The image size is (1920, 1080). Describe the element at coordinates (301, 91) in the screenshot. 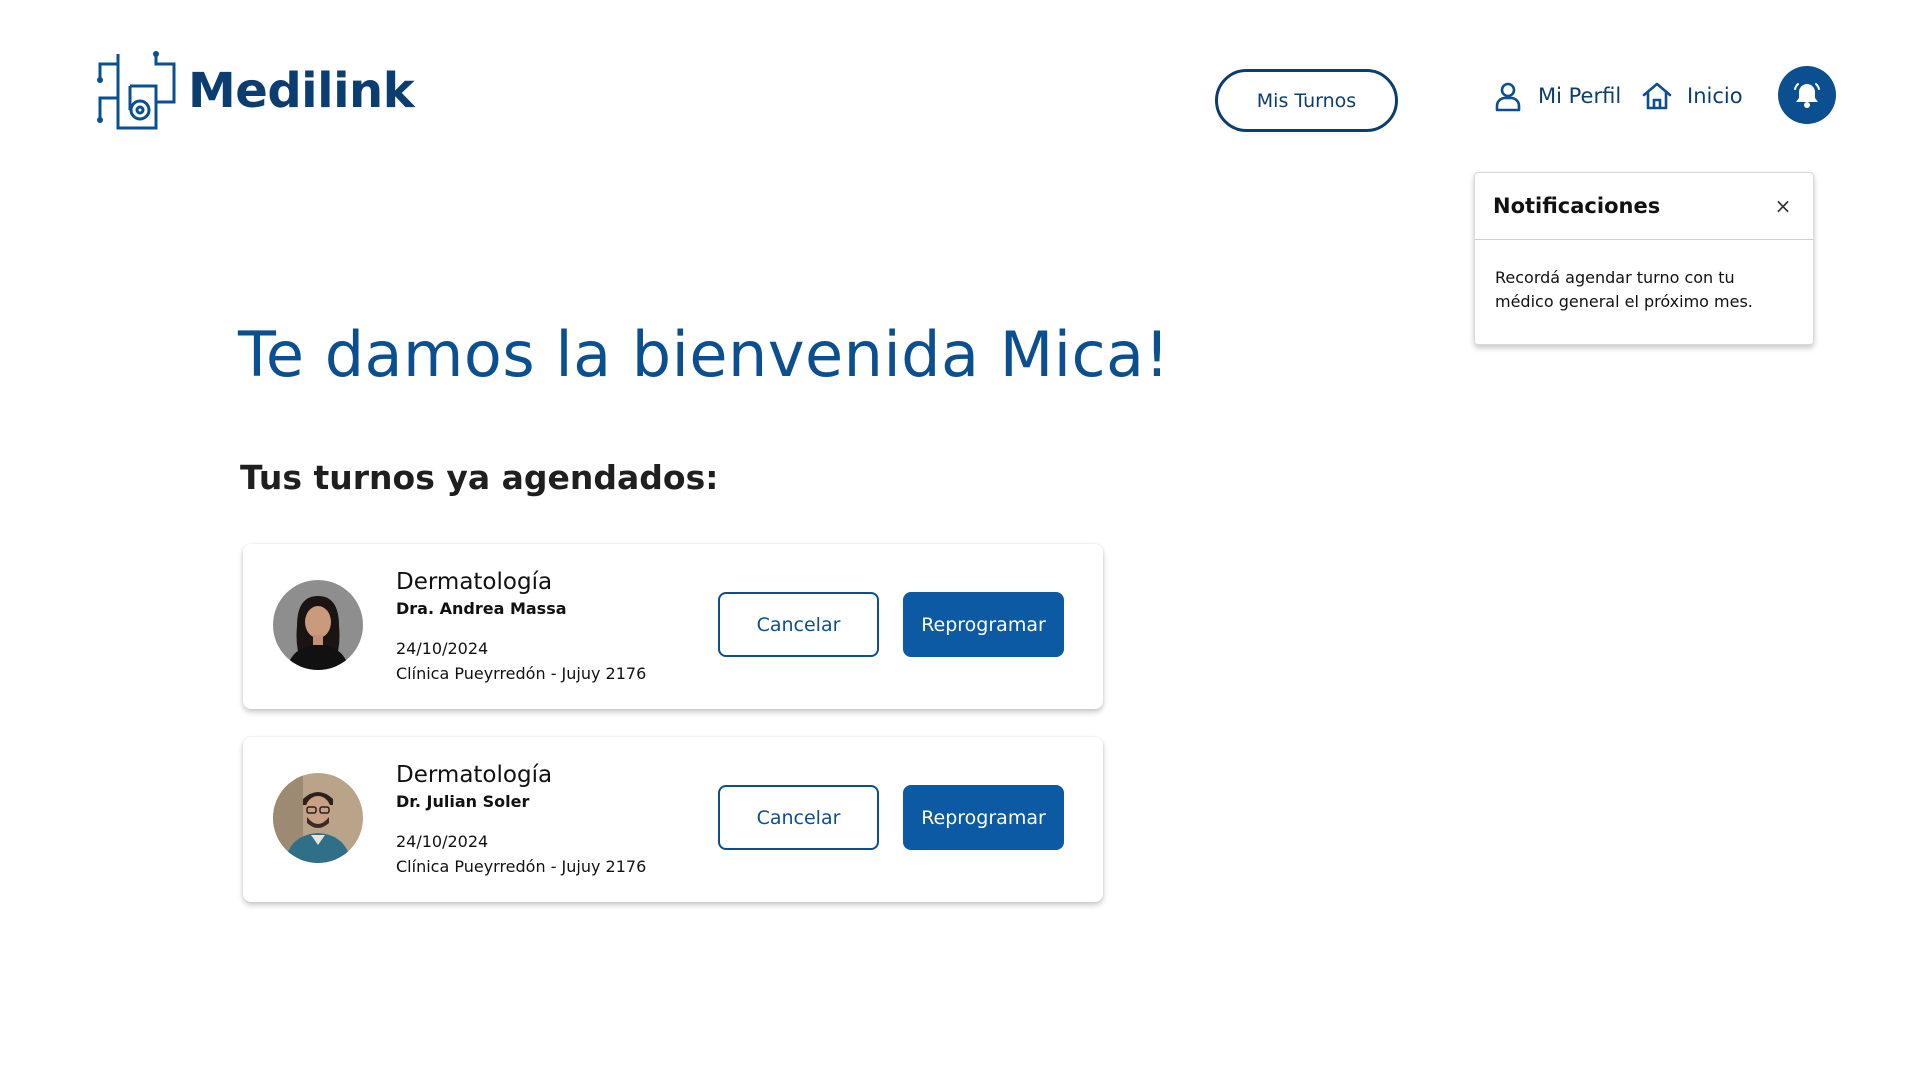

I see `brand-name: Medilink` at that location.